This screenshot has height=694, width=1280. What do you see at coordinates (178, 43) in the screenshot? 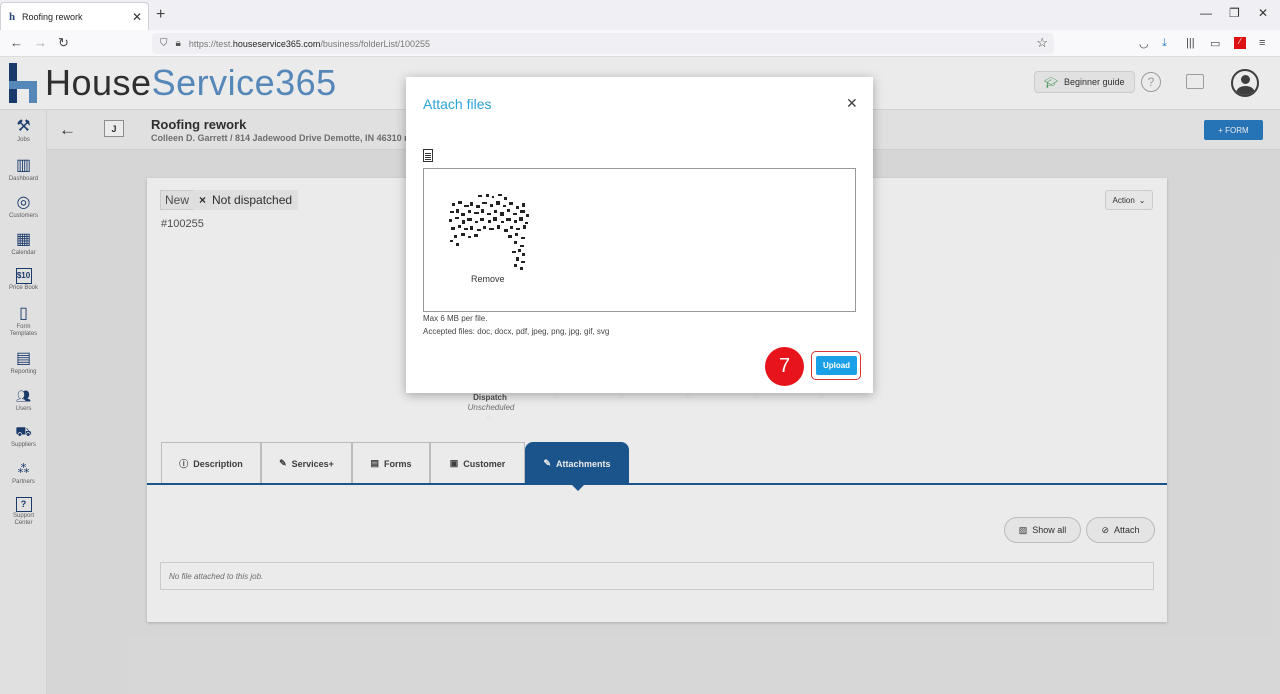
I see `lock-icon: 🔒︎` at bounding box center [178, 43].